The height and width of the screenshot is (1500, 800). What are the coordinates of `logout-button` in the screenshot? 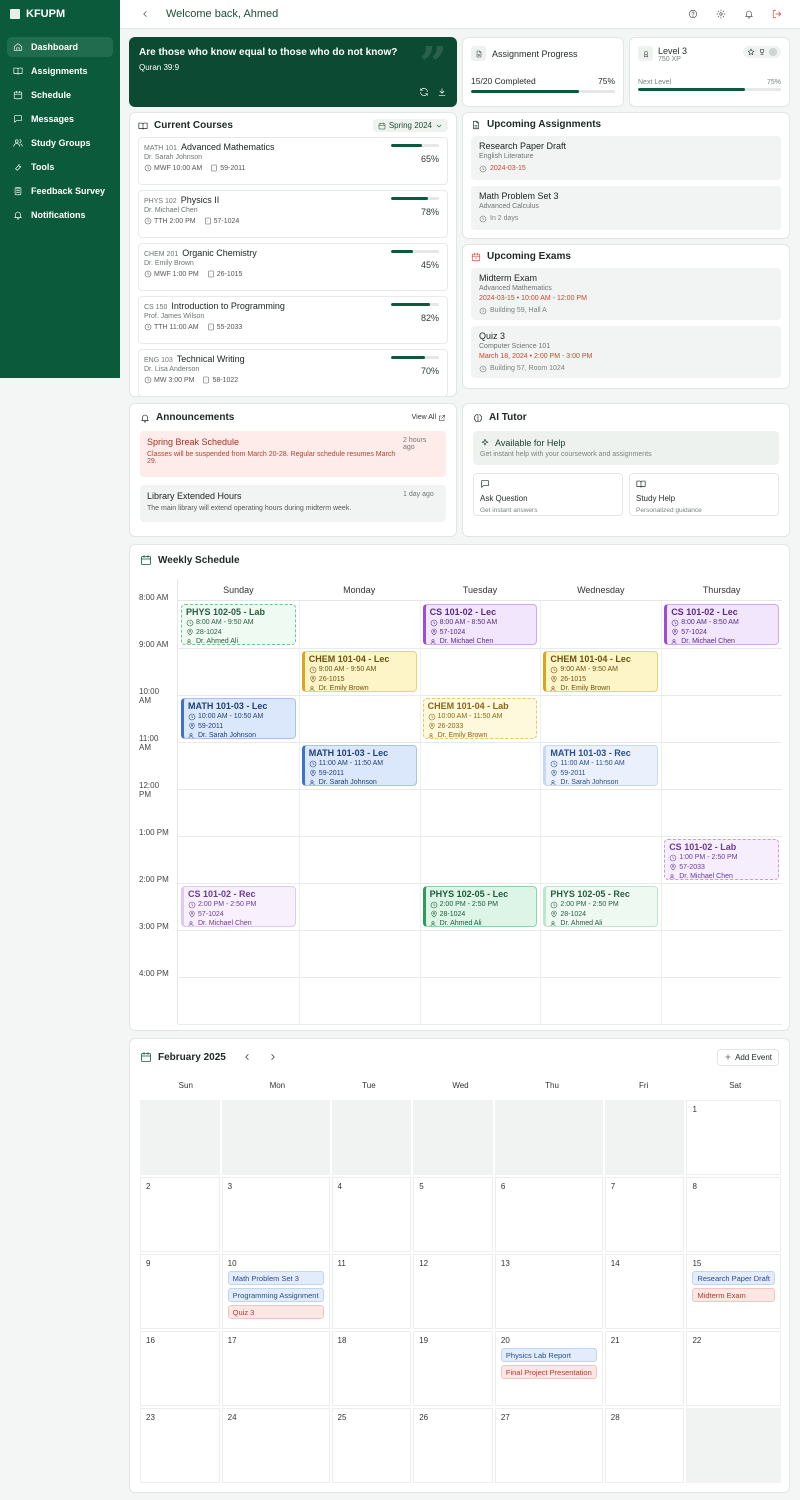 It's located at (777, 14).